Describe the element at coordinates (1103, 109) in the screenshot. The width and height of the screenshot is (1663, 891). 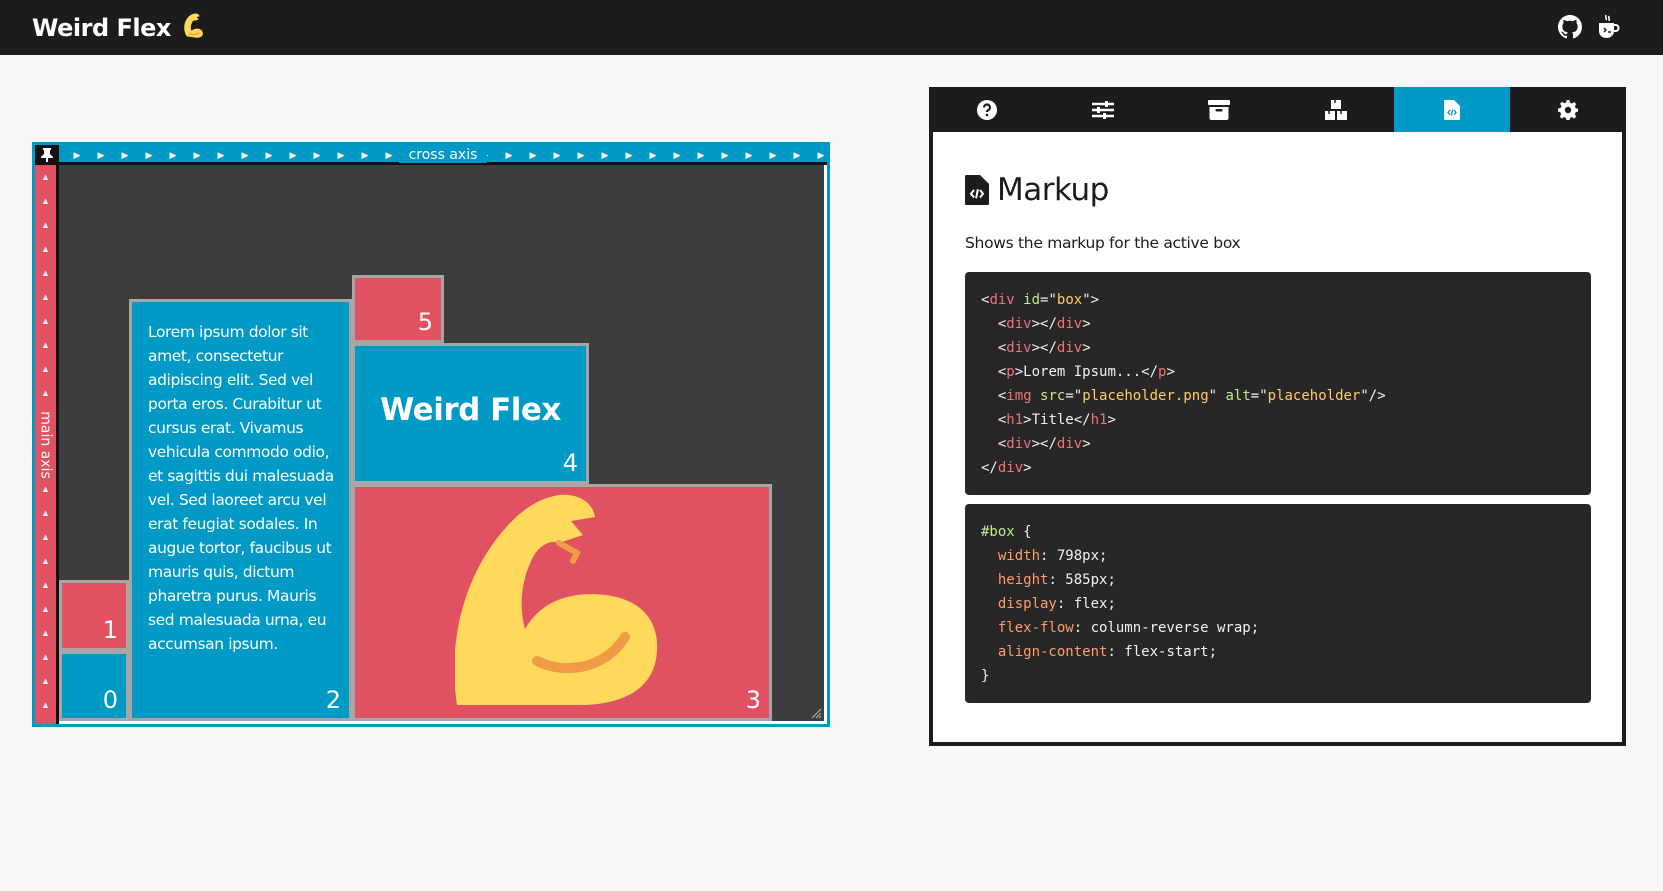
I see `tab-properties` at that location.